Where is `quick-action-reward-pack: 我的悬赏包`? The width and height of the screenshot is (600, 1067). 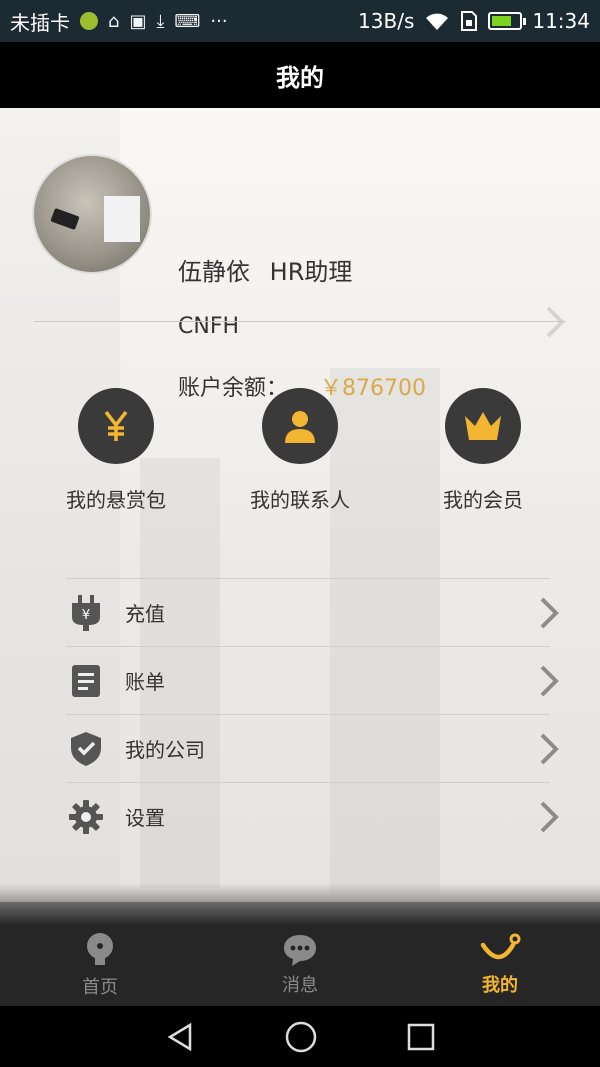
quick-action-reward-pack: 我的悬赏包 is located at coordinates (116, 450).